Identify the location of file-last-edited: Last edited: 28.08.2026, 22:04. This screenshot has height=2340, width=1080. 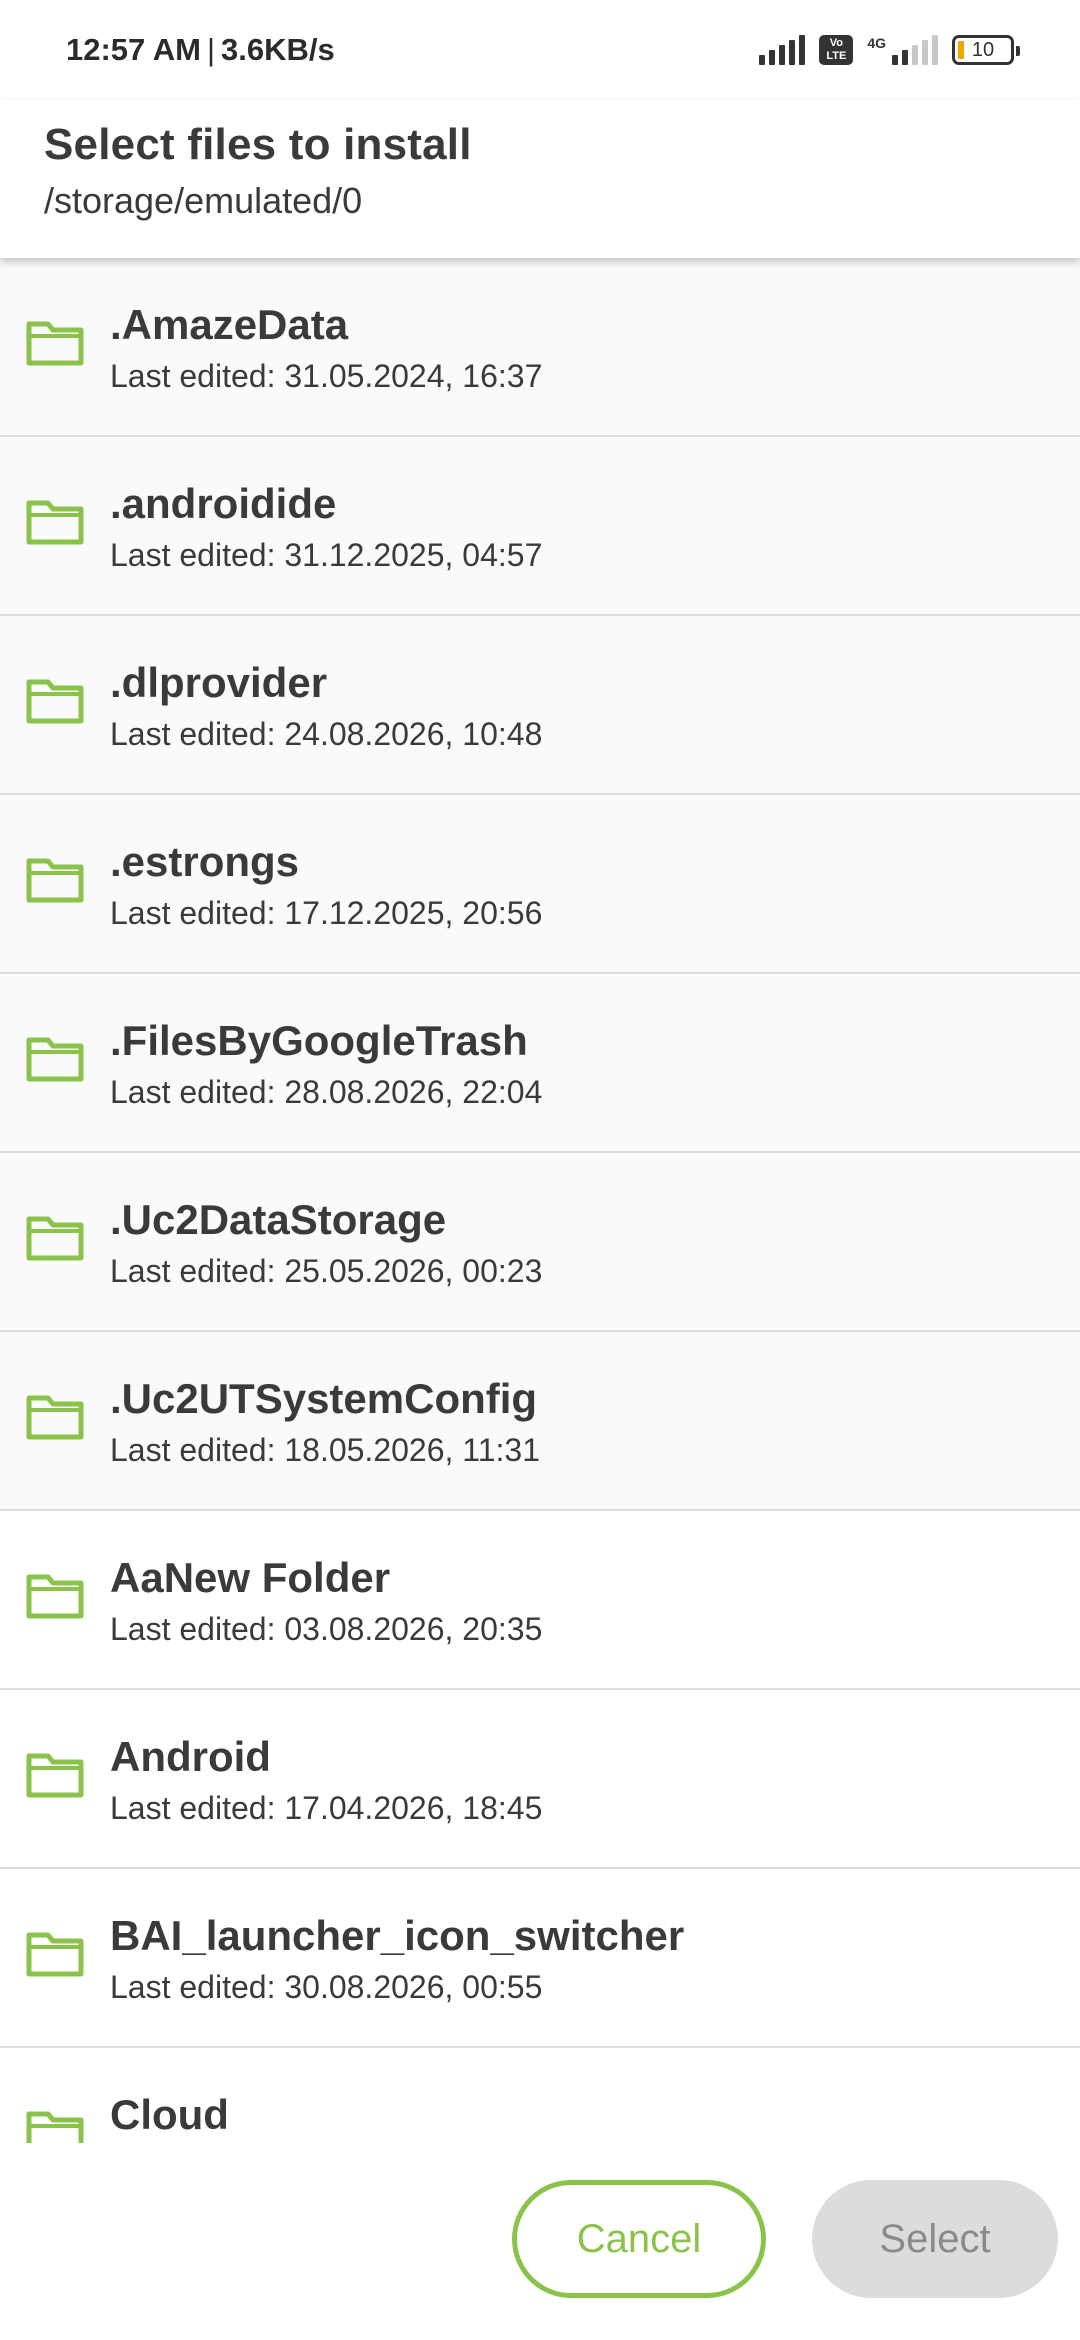
(326, 1092).